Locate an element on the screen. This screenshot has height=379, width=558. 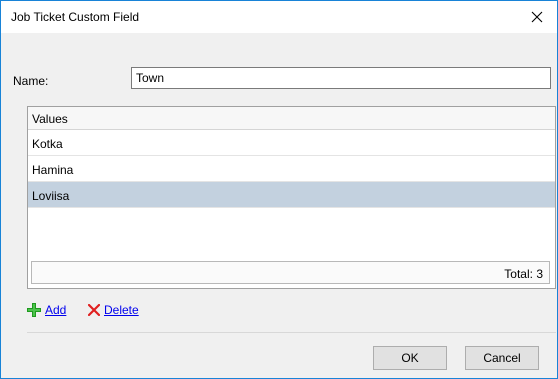
grid-cell: Kotka is located at coordinates (47, 144).